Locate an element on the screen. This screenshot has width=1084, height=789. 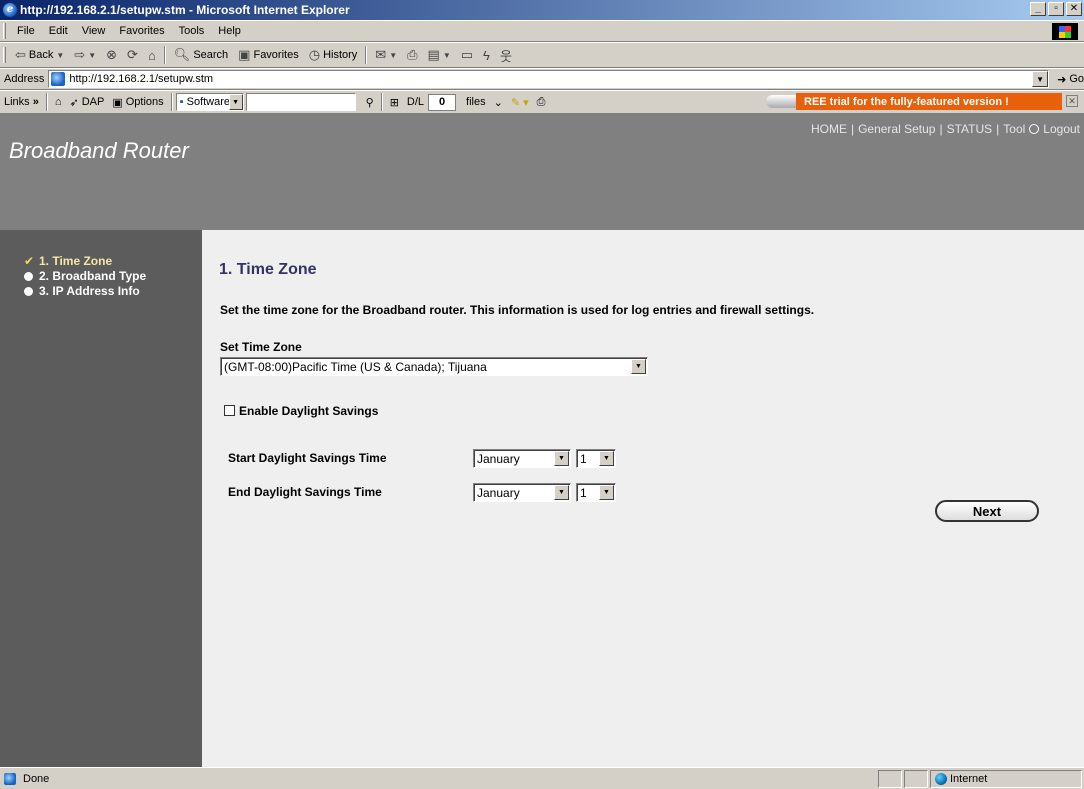
dap-button: ➶ DAP is located at coordinates (86, 102).